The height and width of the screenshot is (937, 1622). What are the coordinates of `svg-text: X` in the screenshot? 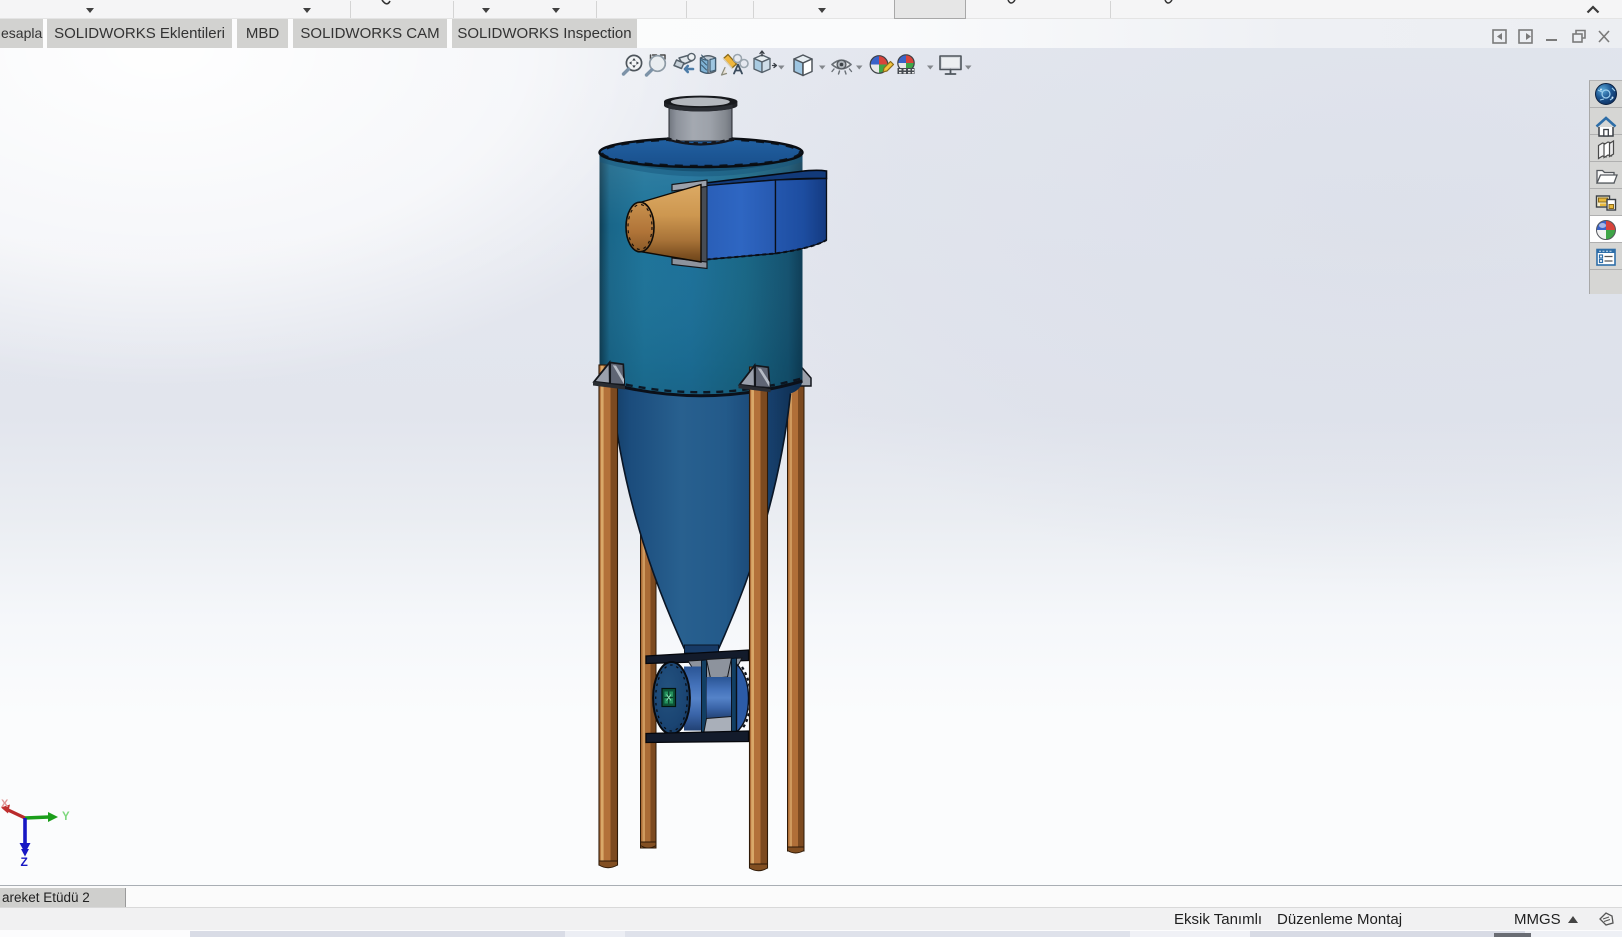 It's located at (5, 804).